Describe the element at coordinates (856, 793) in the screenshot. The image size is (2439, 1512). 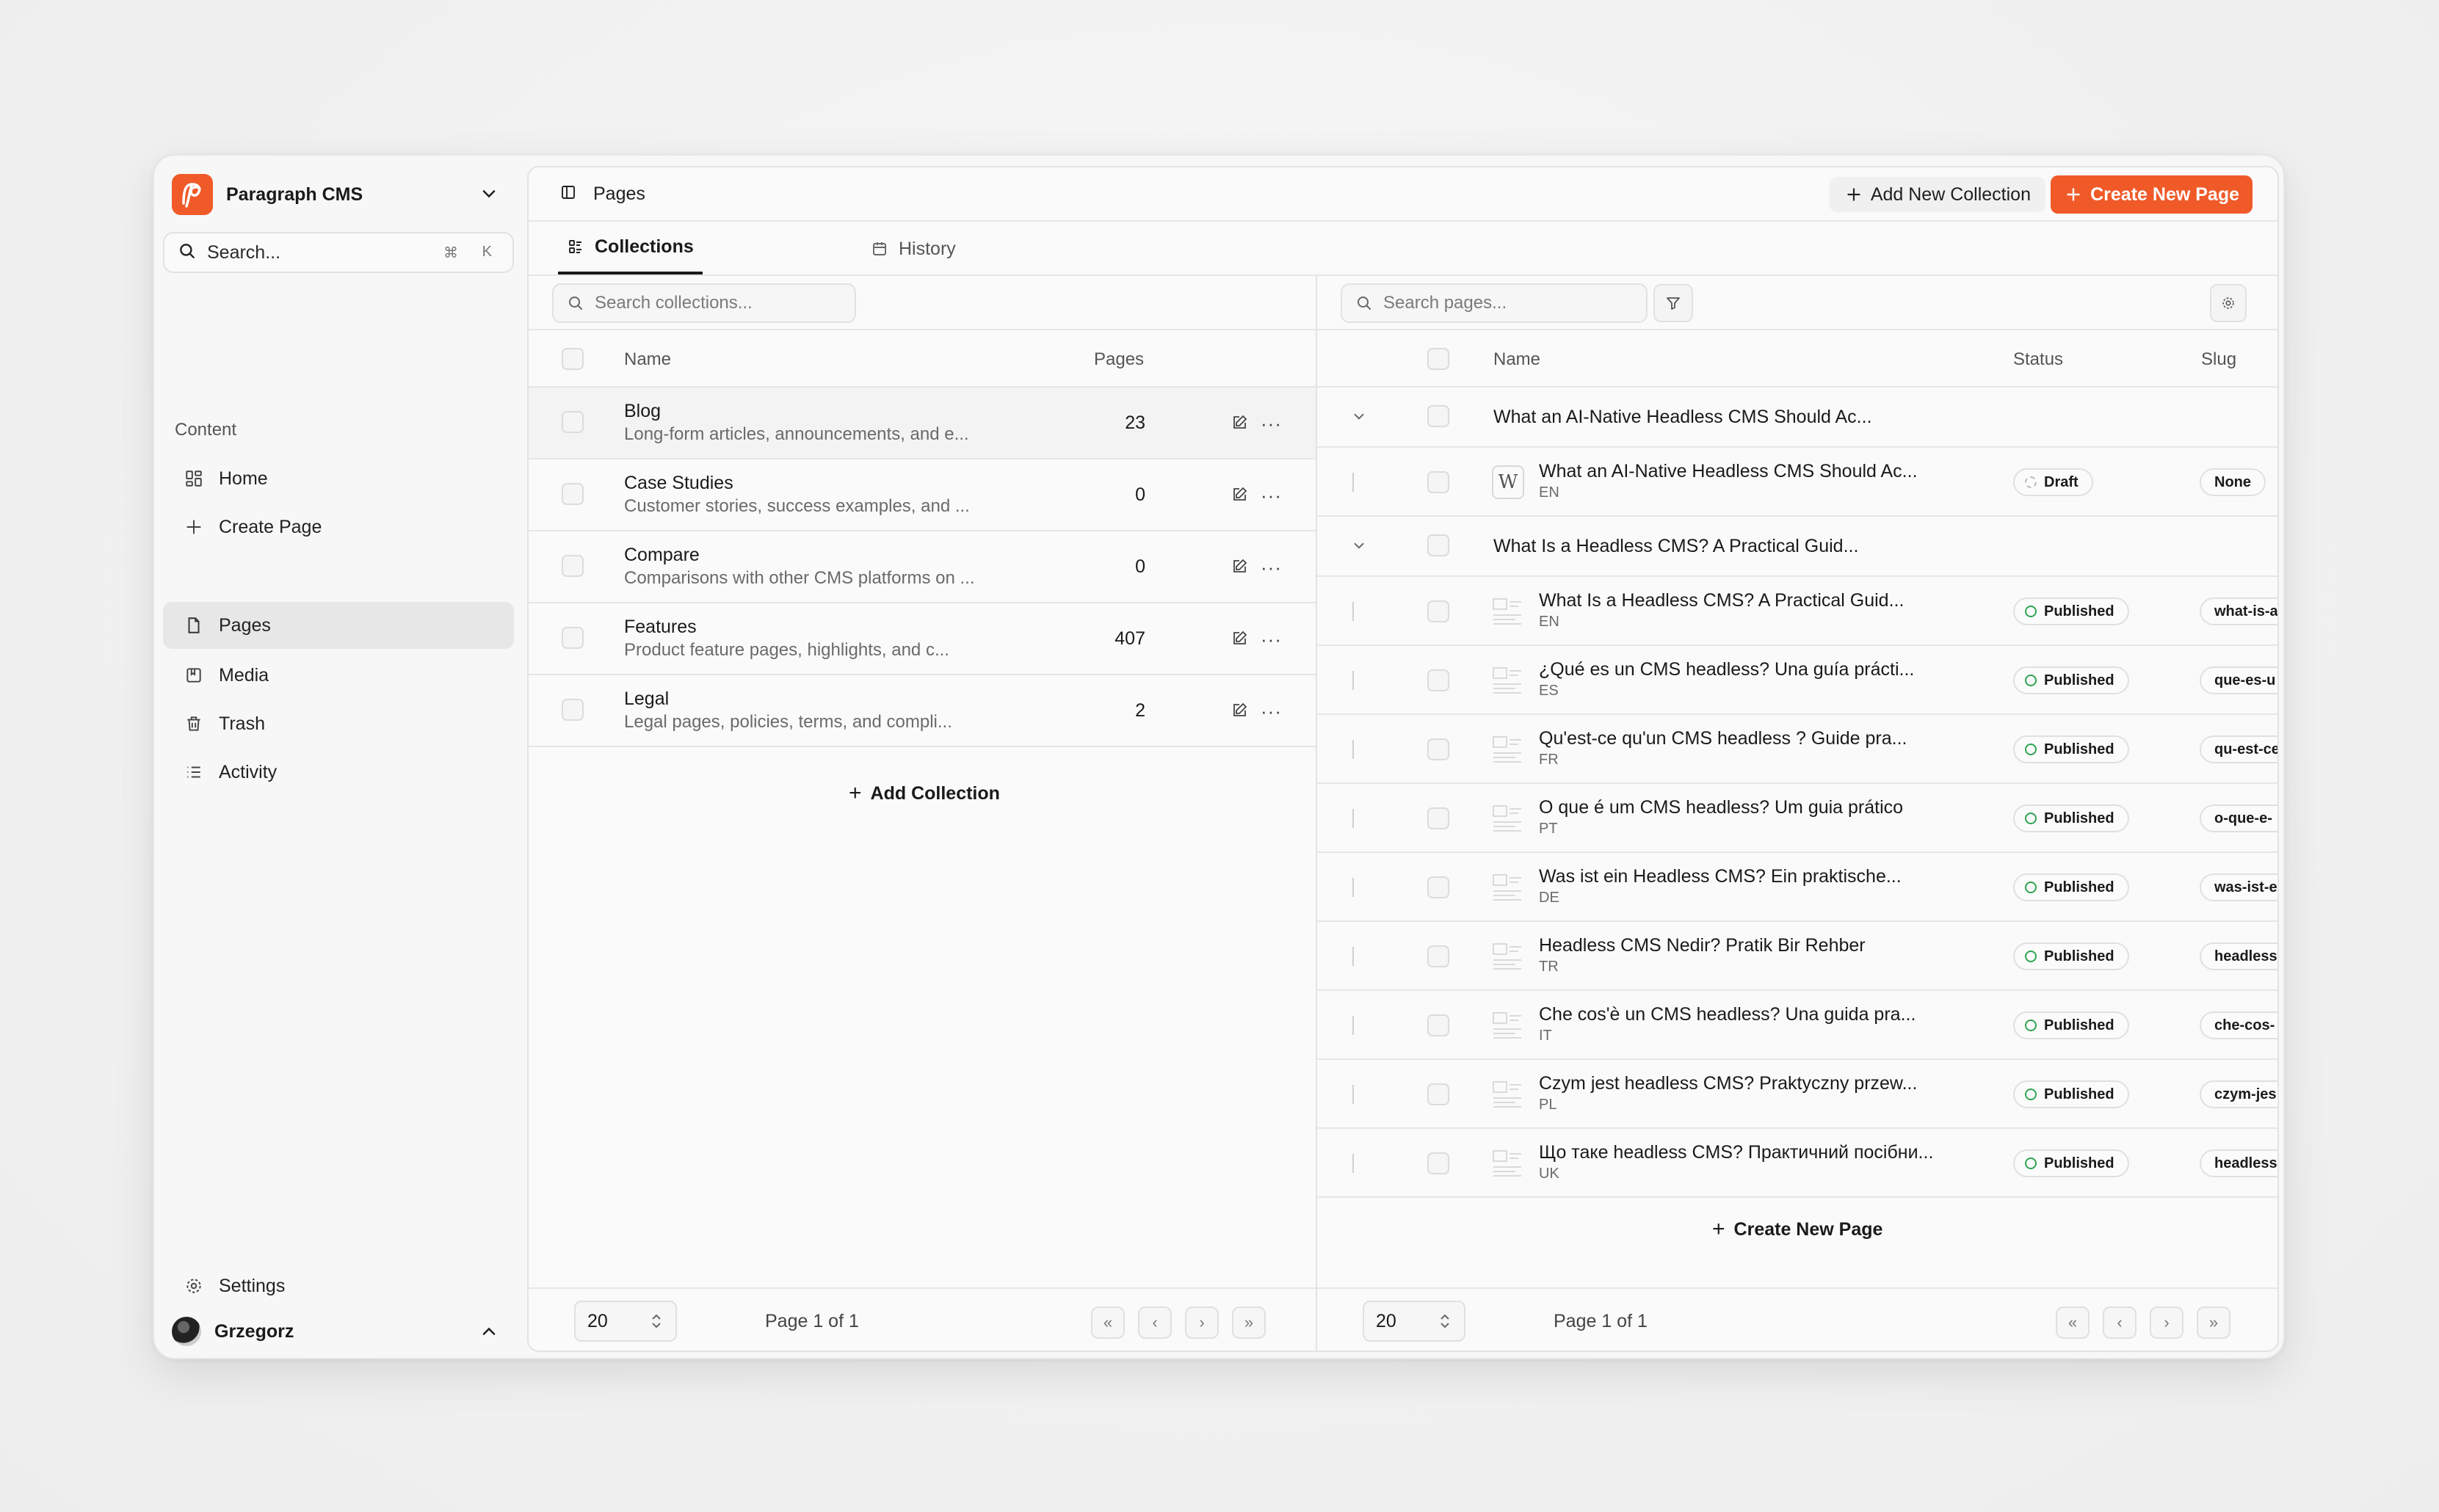
I see `plus-icon: +` at that location.